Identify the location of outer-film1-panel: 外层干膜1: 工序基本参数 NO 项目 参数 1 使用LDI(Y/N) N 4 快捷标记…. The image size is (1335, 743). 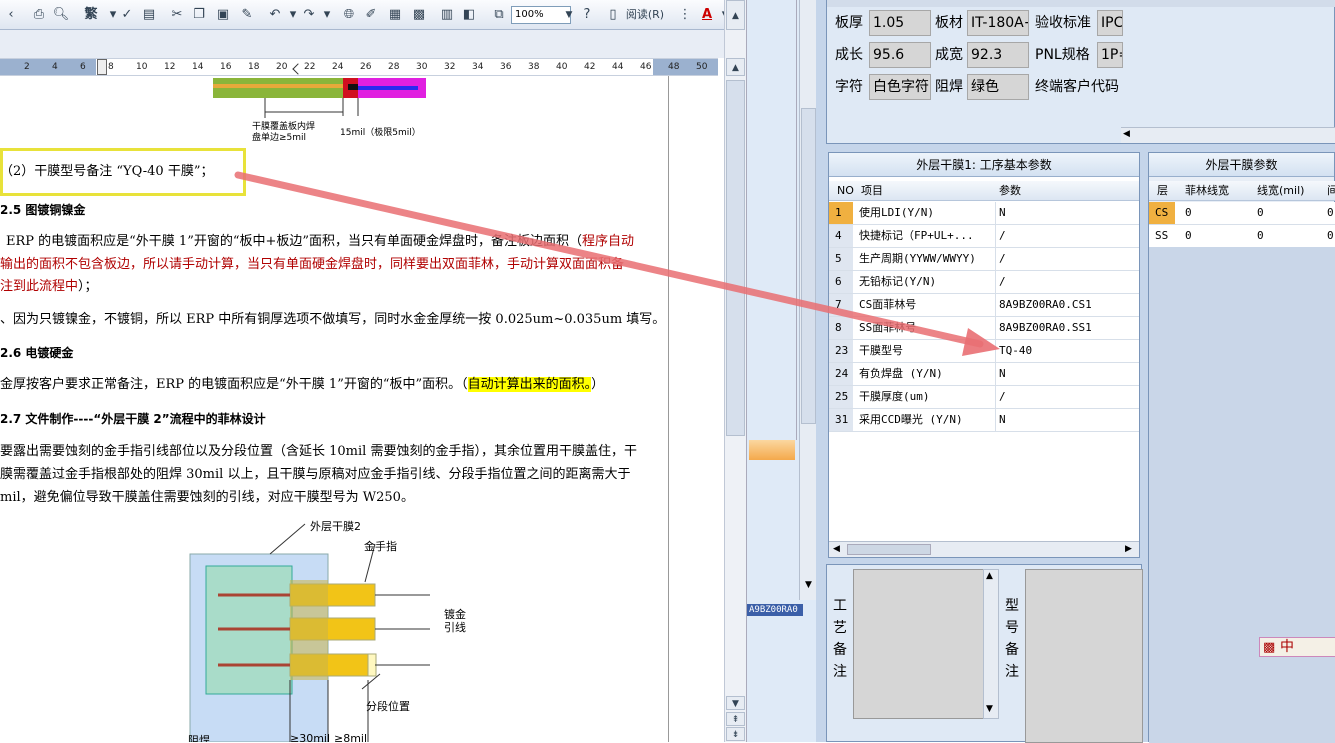
(984, 355).